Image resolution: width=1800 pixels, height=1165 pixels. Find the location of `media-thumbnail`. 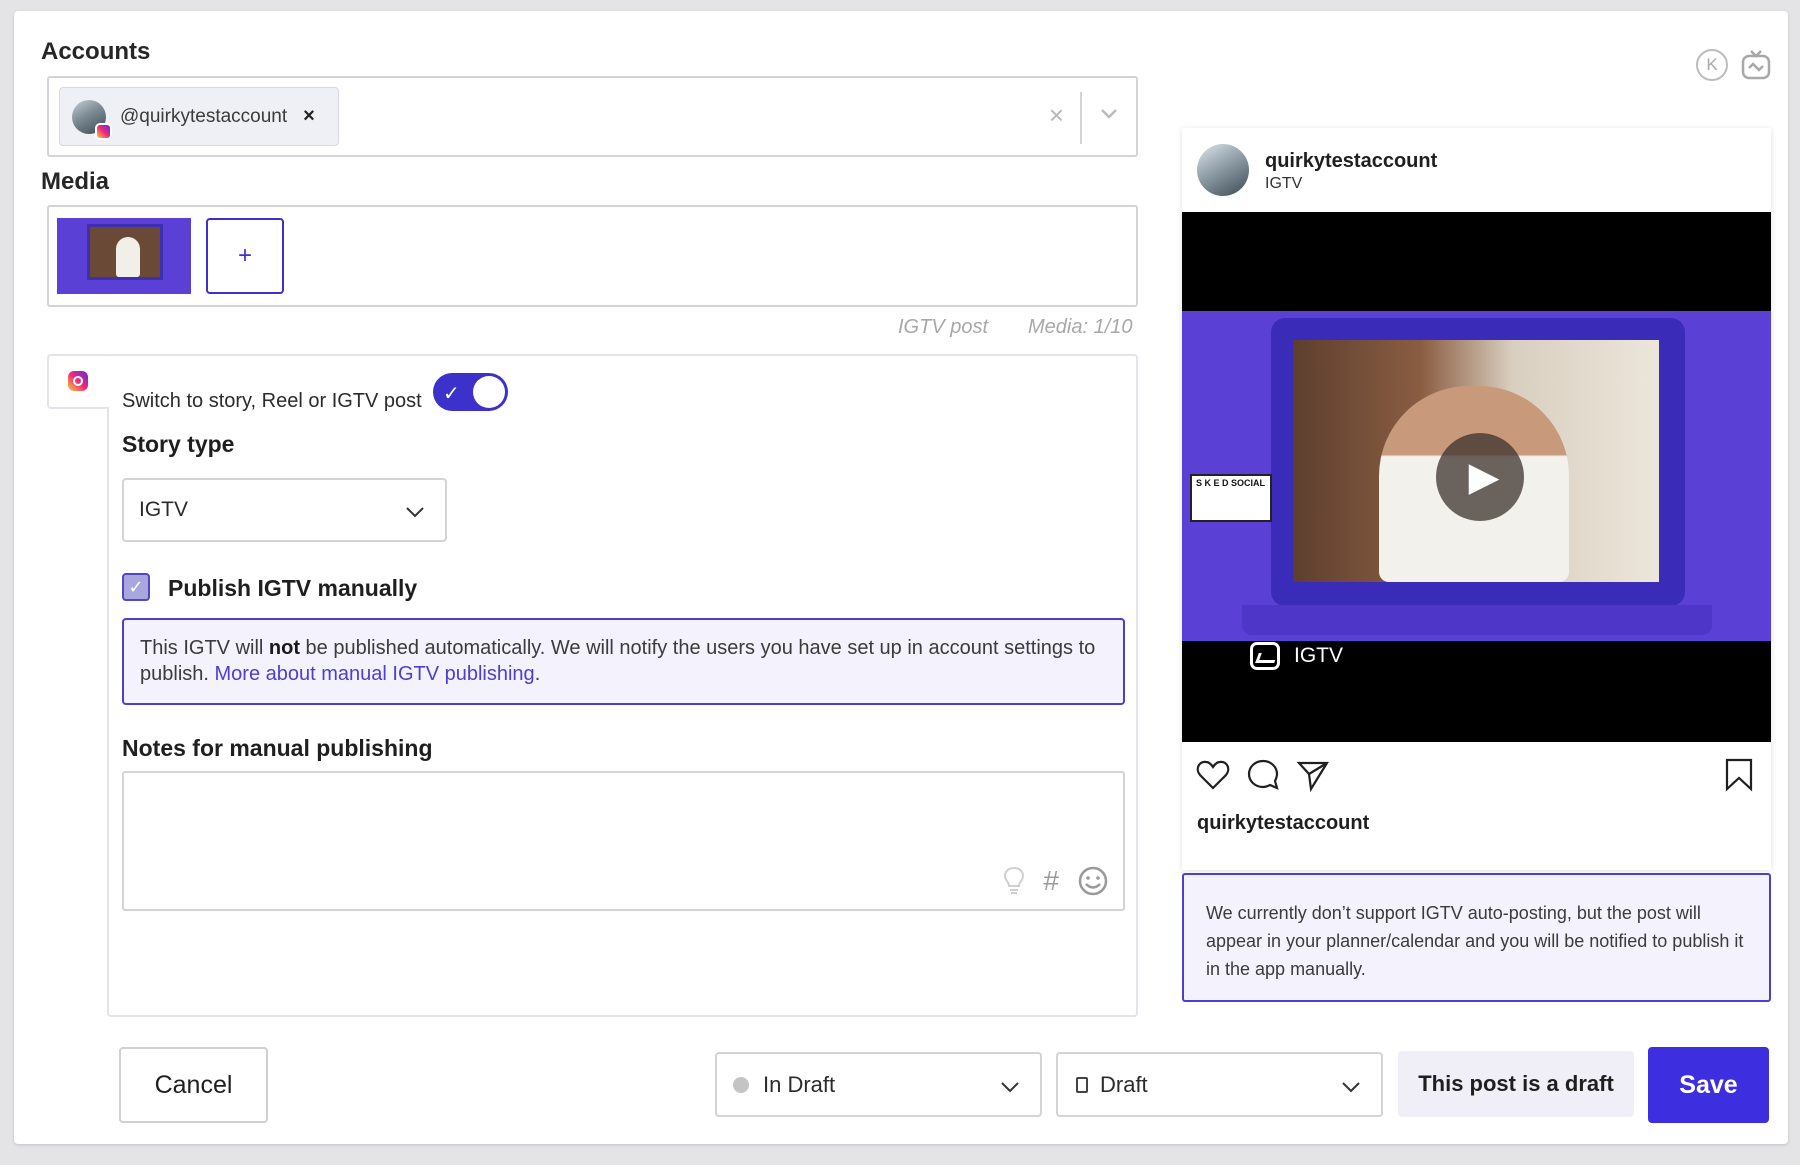

media-thumbnail is located at coordinates (124, 256).